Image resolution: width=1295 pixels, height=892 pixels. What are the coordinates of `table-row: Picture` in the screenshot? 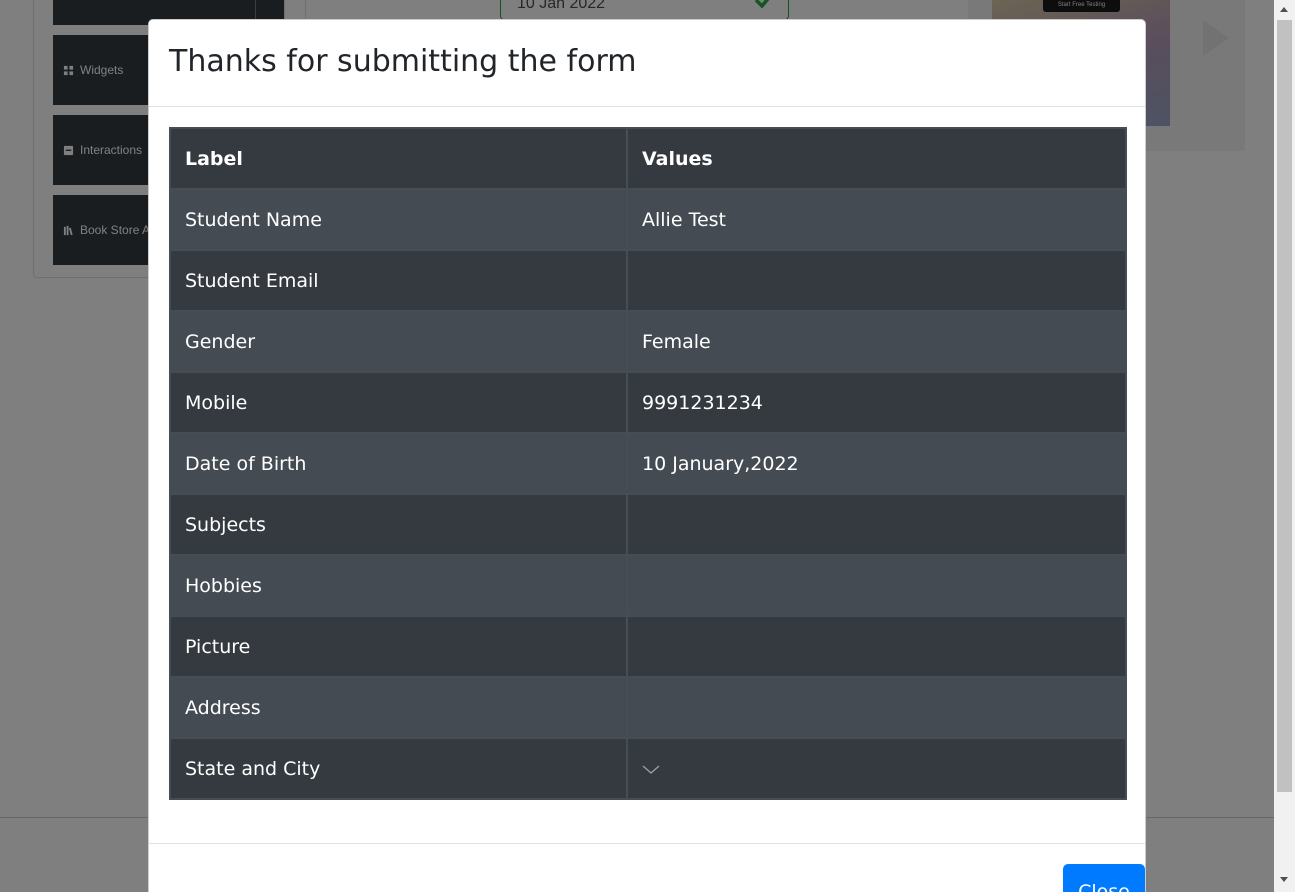 It's located at (648, 646).